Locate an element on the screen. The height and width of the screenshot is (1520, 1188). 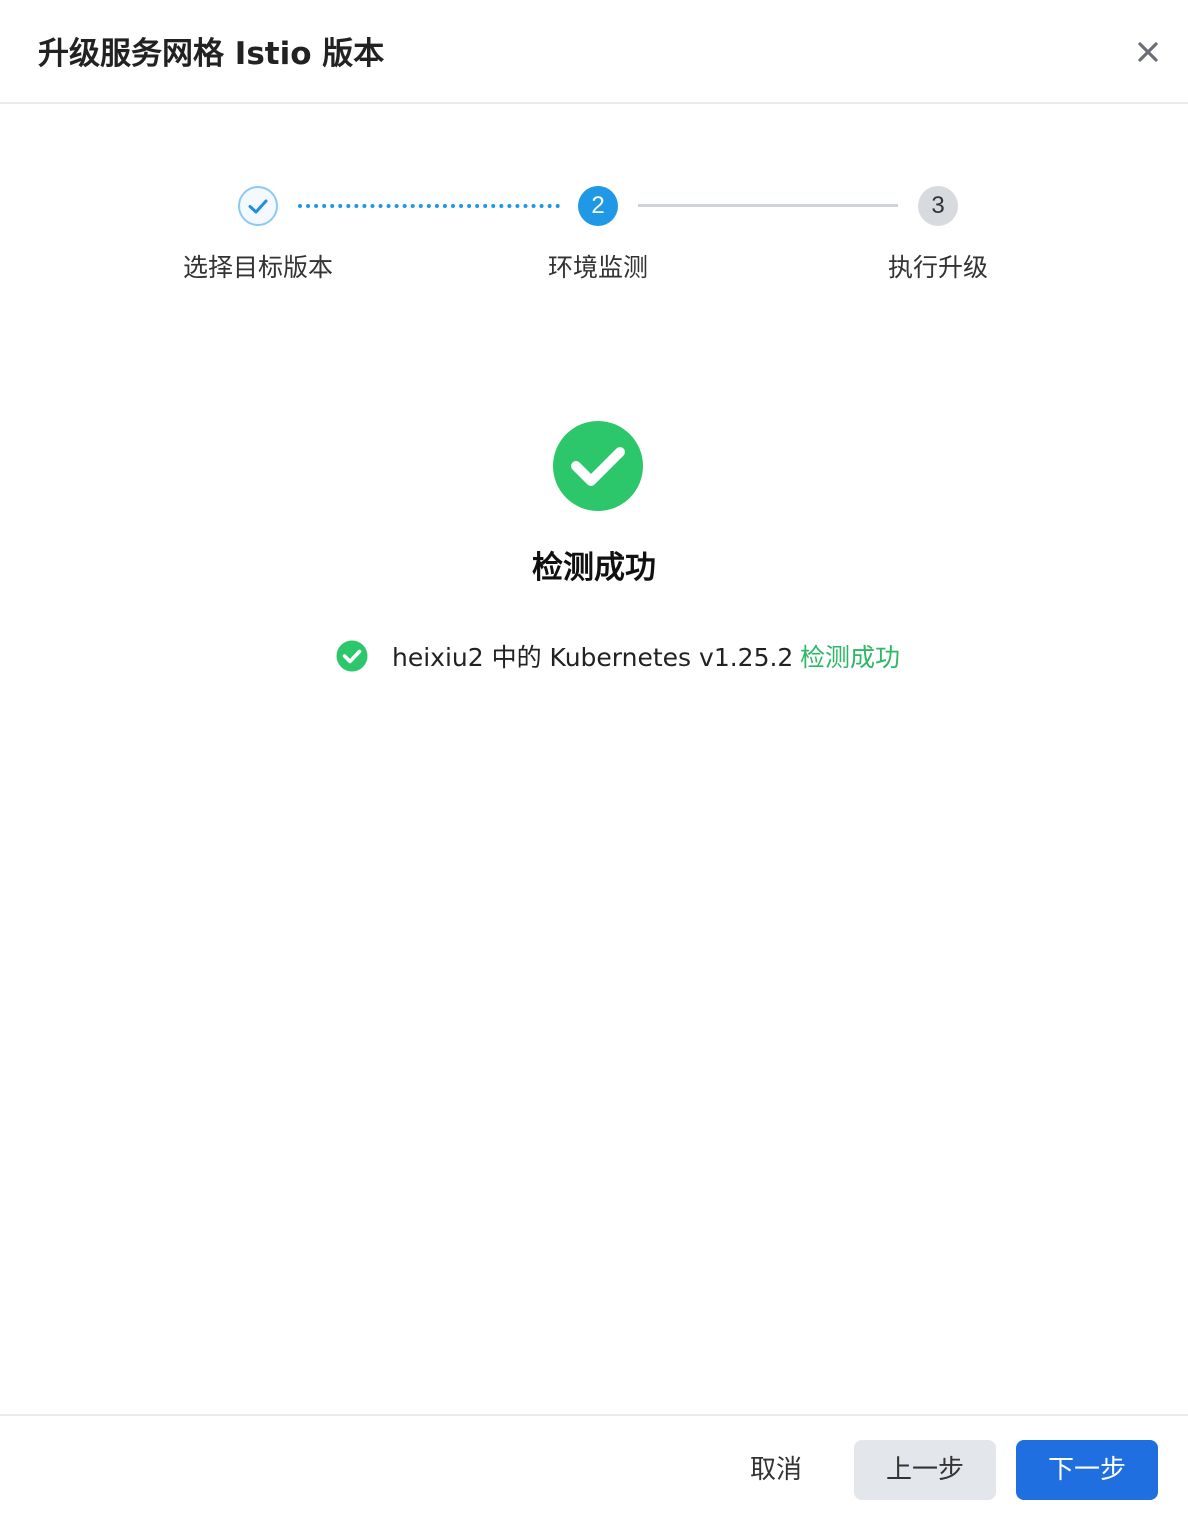
check-icon is located at coordinates (258, 206).